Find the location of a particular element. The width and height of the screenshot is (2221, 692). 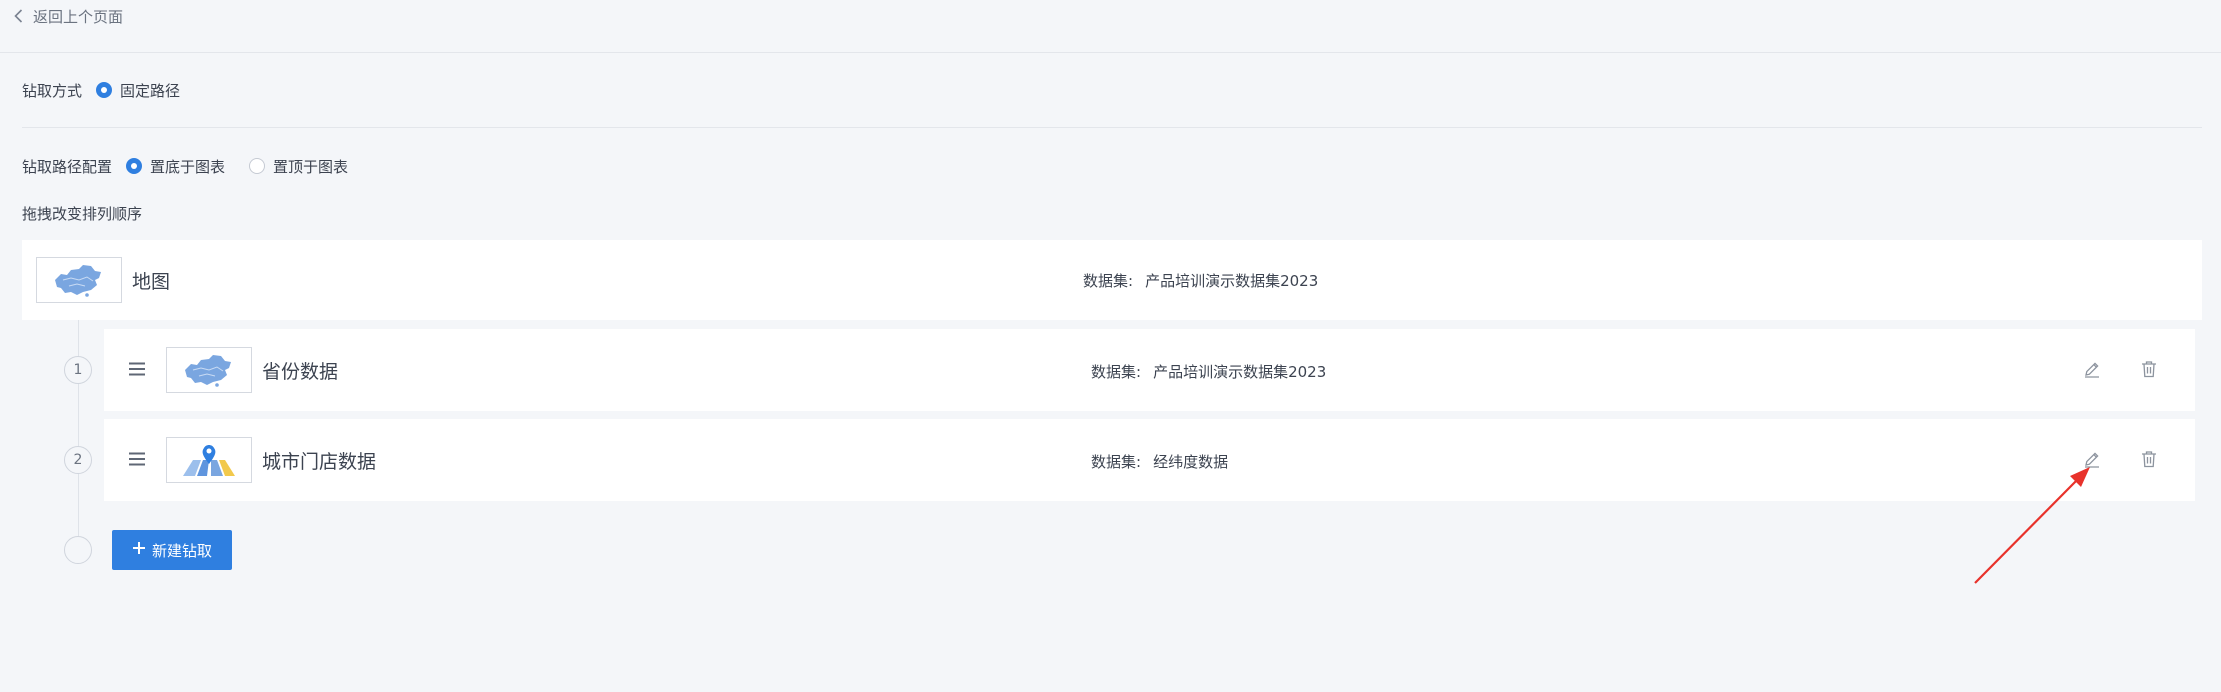

drill-item: 省份数据 数据集: 产品培训演示数据集2023 is located at coordinates (1149, 370).